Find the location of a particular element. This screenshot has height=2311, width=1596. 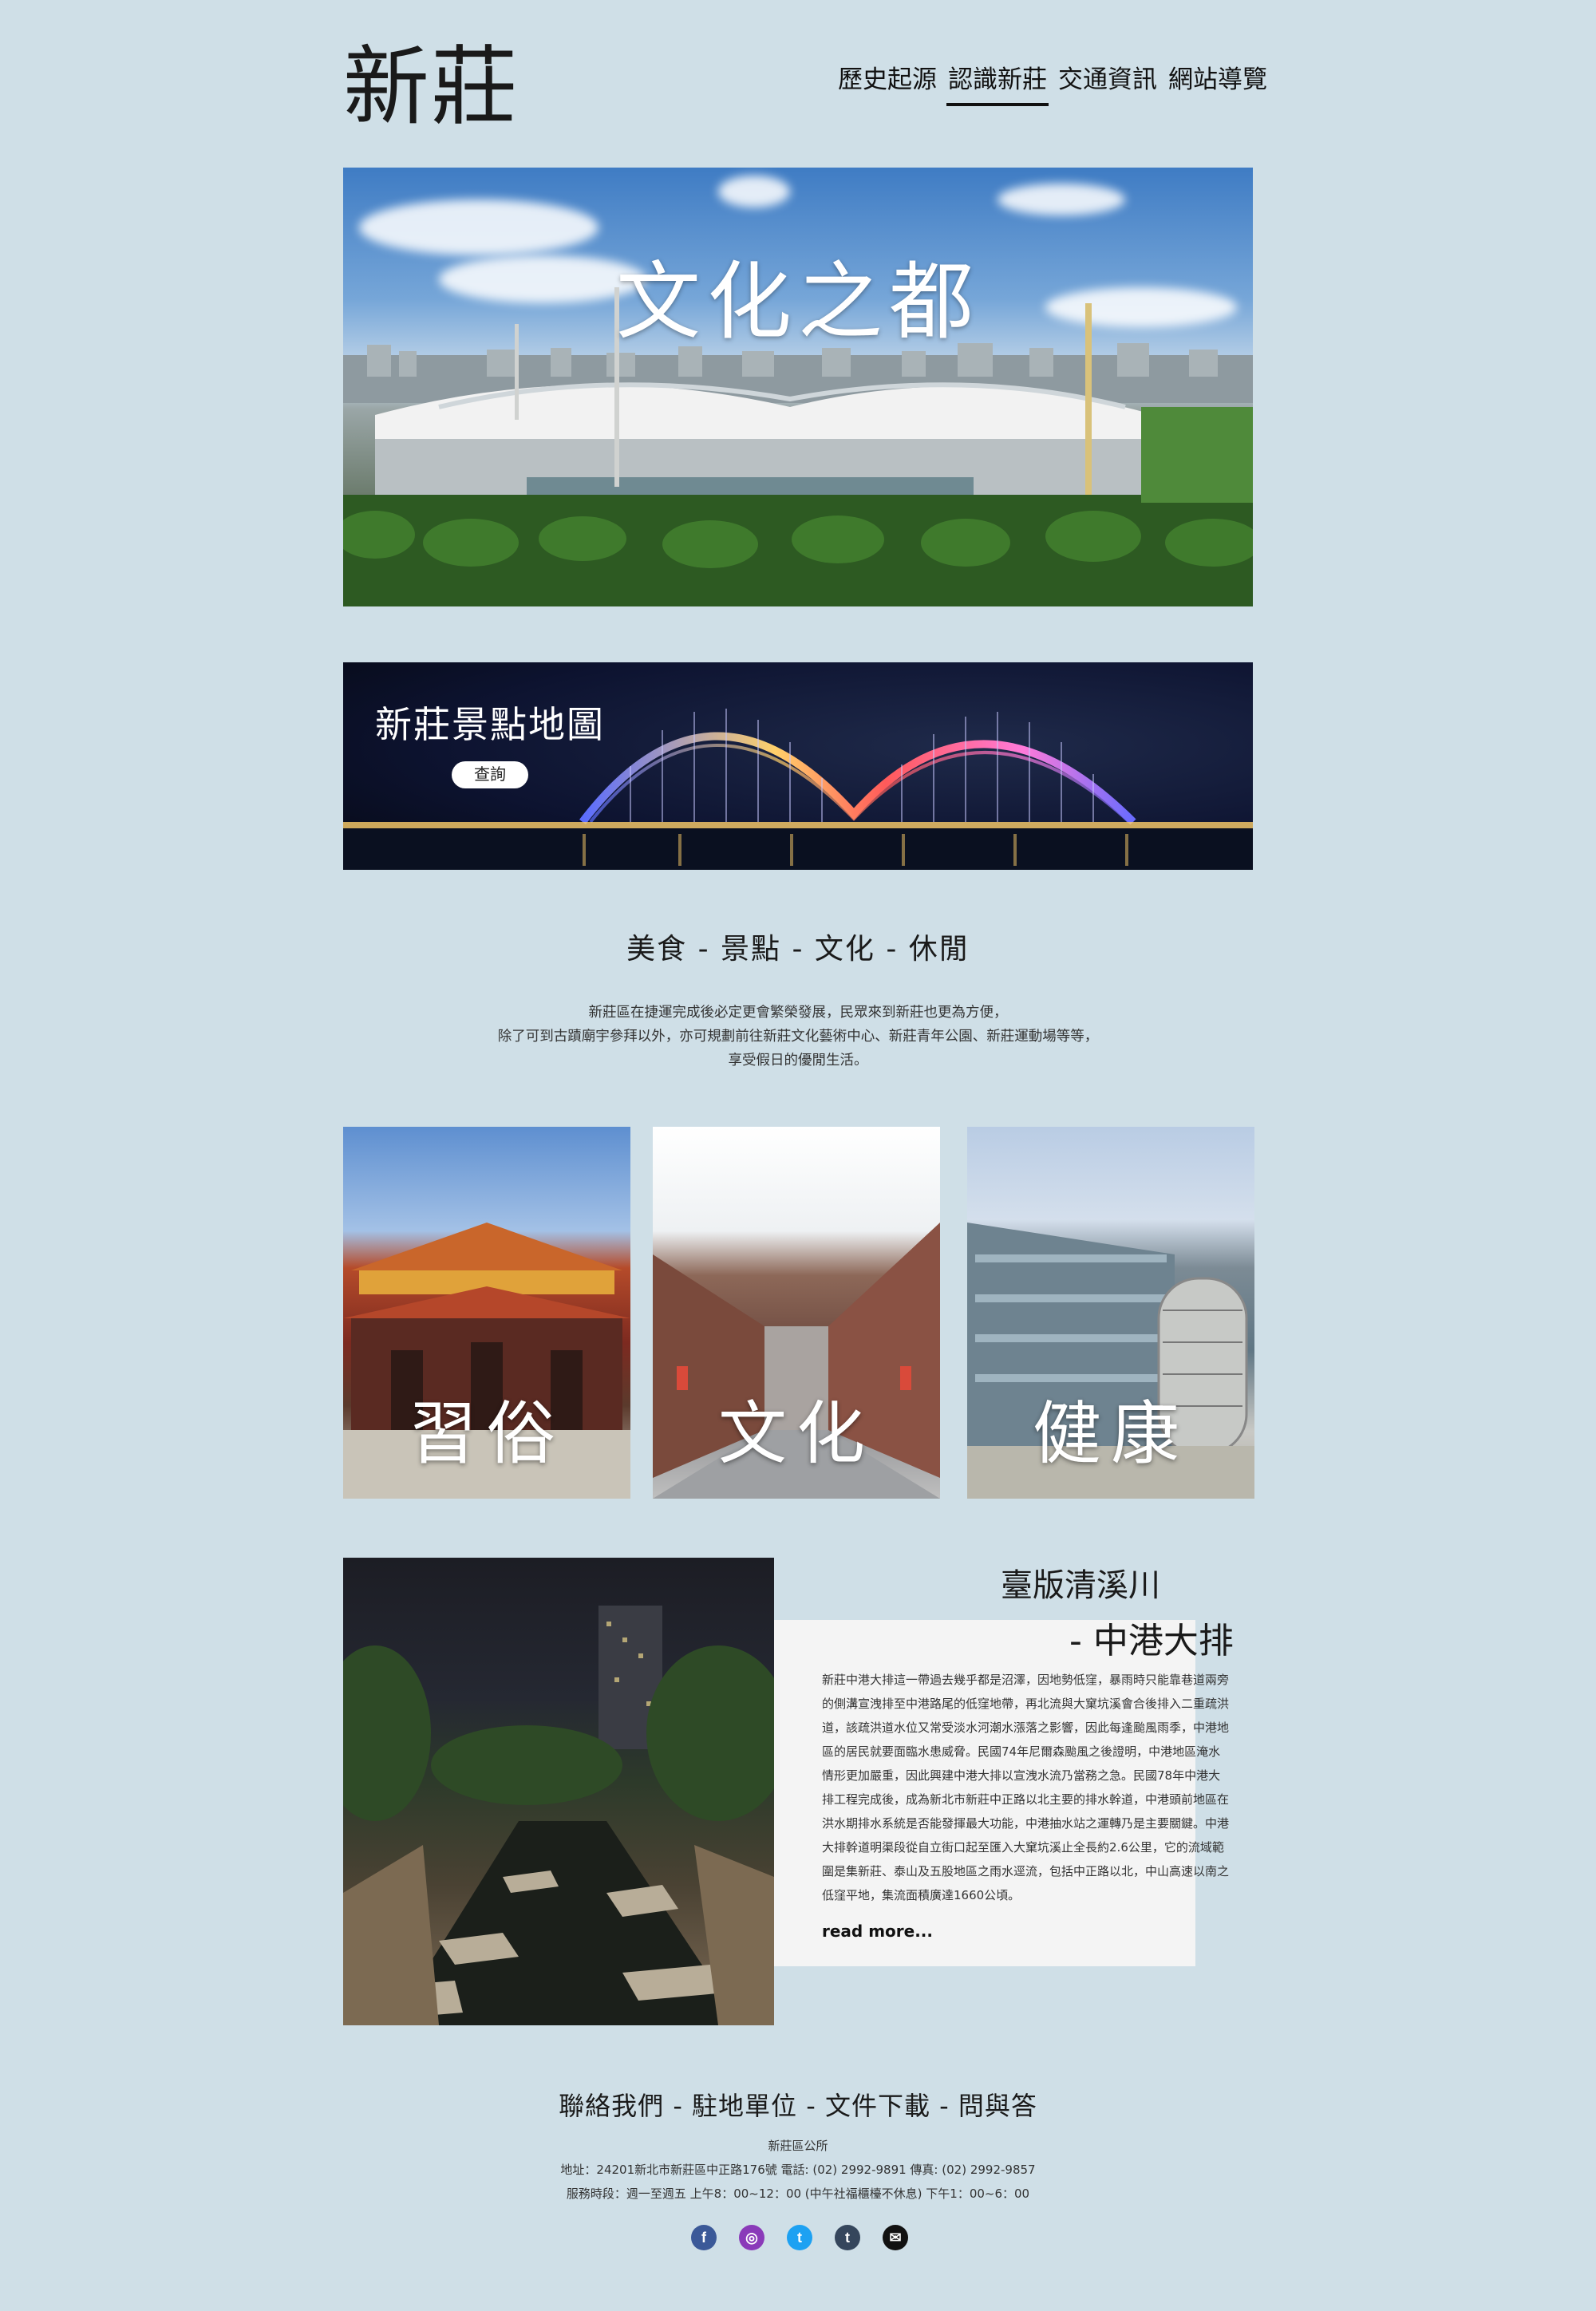

feature-body-line: 新莊中港大排這一帶過去幾乎都是沼澤，因地勢低窪，暴雨時只能靠巷道兩旁 is located at coordinates (1026, 1680).